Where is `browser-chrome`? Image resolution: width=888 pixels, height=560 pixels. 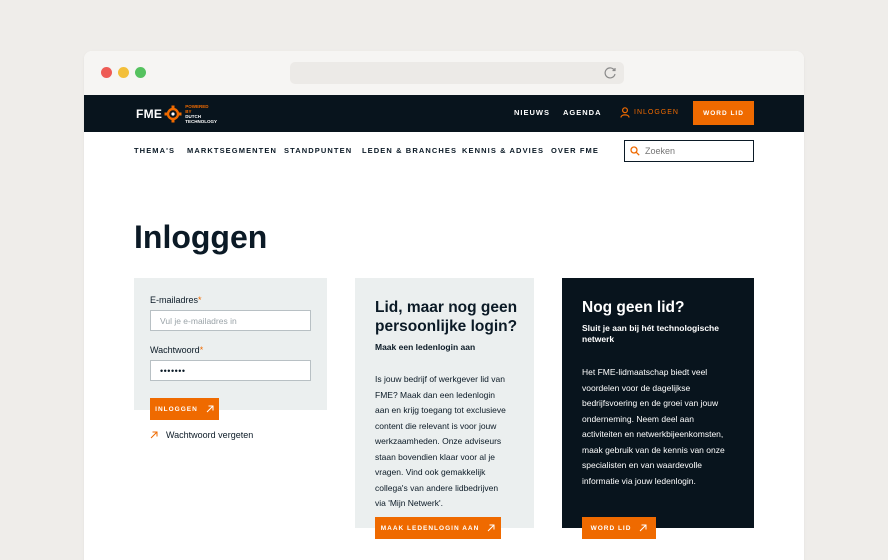
browser-chrome is located at coordinates (444, 73).